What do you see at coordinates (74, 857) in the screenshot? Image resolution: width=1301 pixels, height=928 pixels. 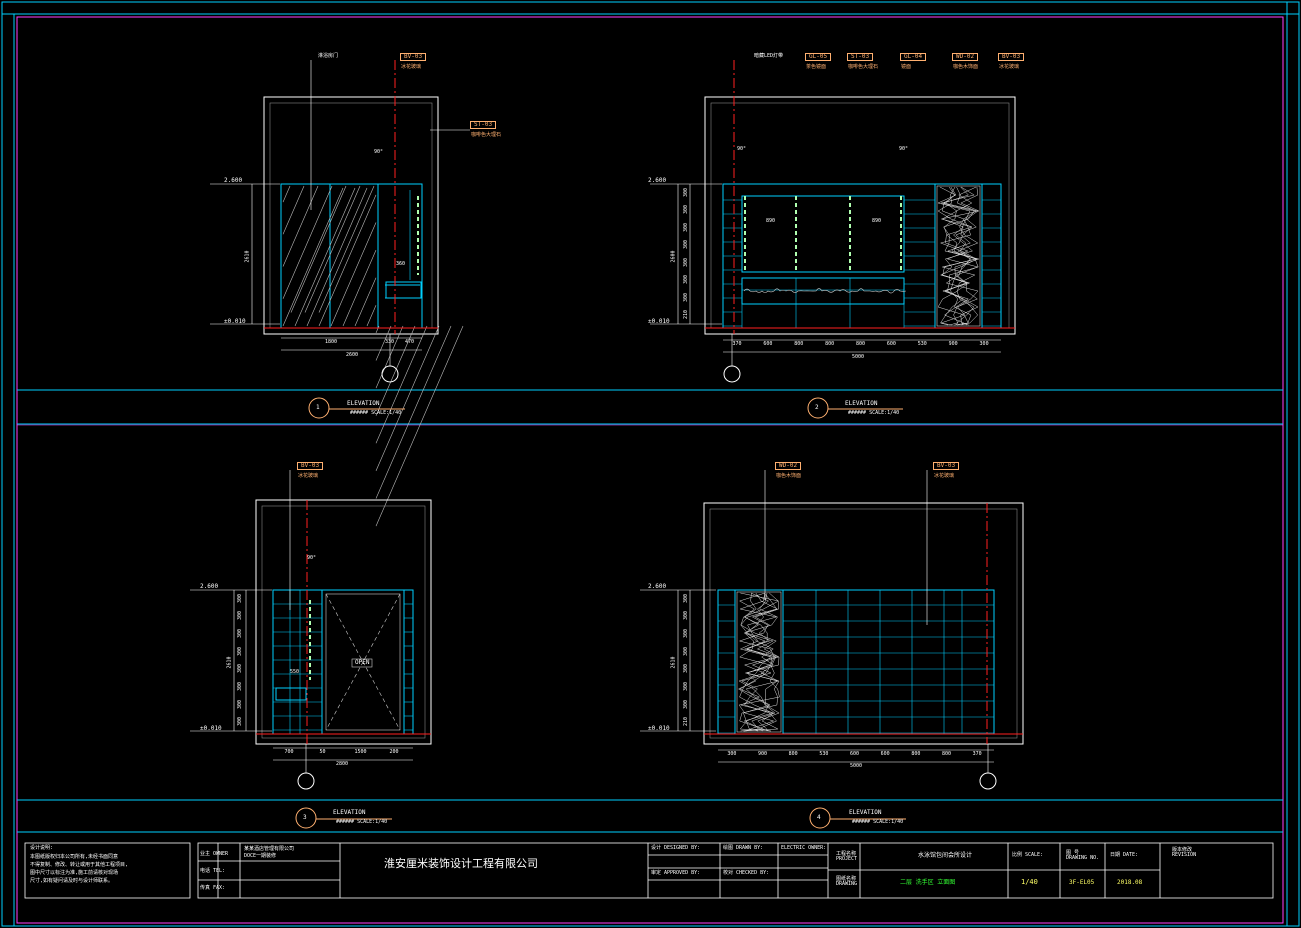 I see `notes-line-1: 本图纸版权归本公司所有,未经书面同意` at bounding box center [74, 857].